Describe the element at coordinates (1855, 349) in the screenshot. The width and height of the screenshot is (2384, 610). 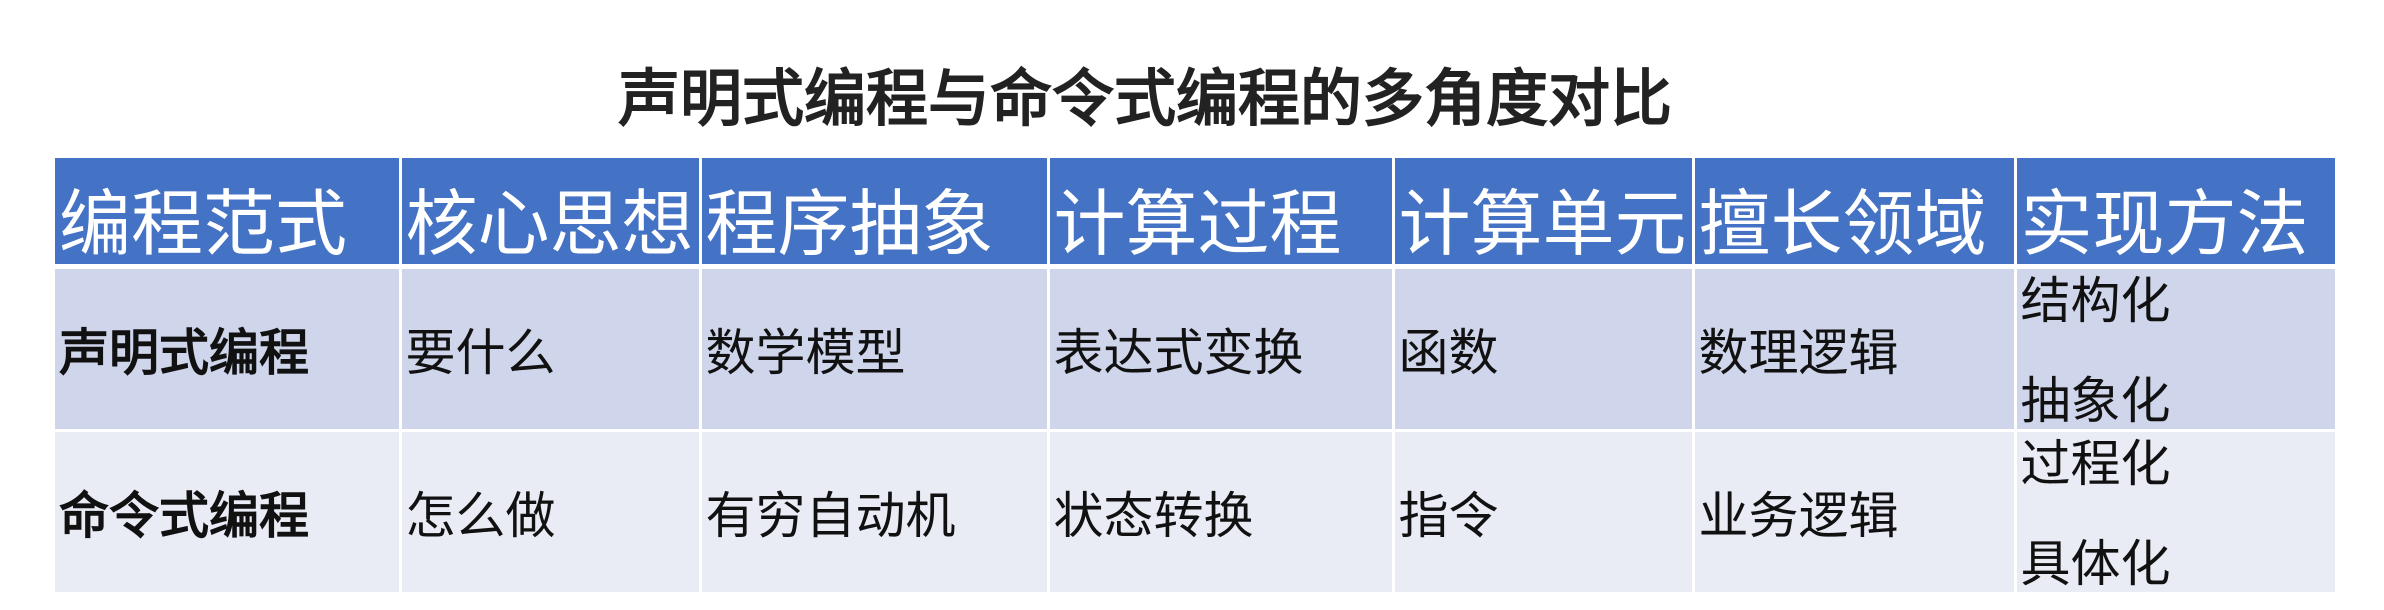
I see `cell-domain: 数理逻辑` at that location.